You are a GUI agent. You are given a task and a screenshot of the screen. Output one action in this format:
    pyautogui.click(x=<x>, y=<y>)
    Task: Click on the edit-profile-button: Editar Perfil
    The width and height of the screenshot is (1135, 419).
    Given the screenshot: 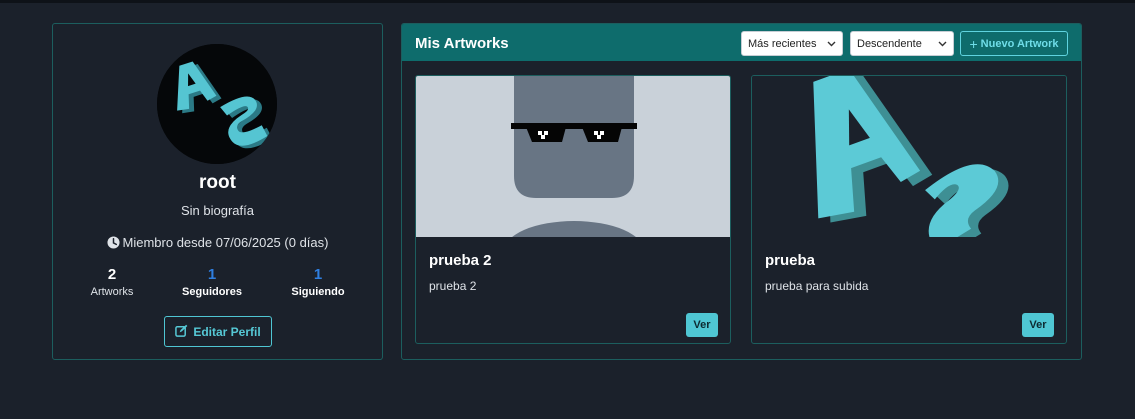 What is the action you would take?
    pyautogui.click(x=218, y=331)
    